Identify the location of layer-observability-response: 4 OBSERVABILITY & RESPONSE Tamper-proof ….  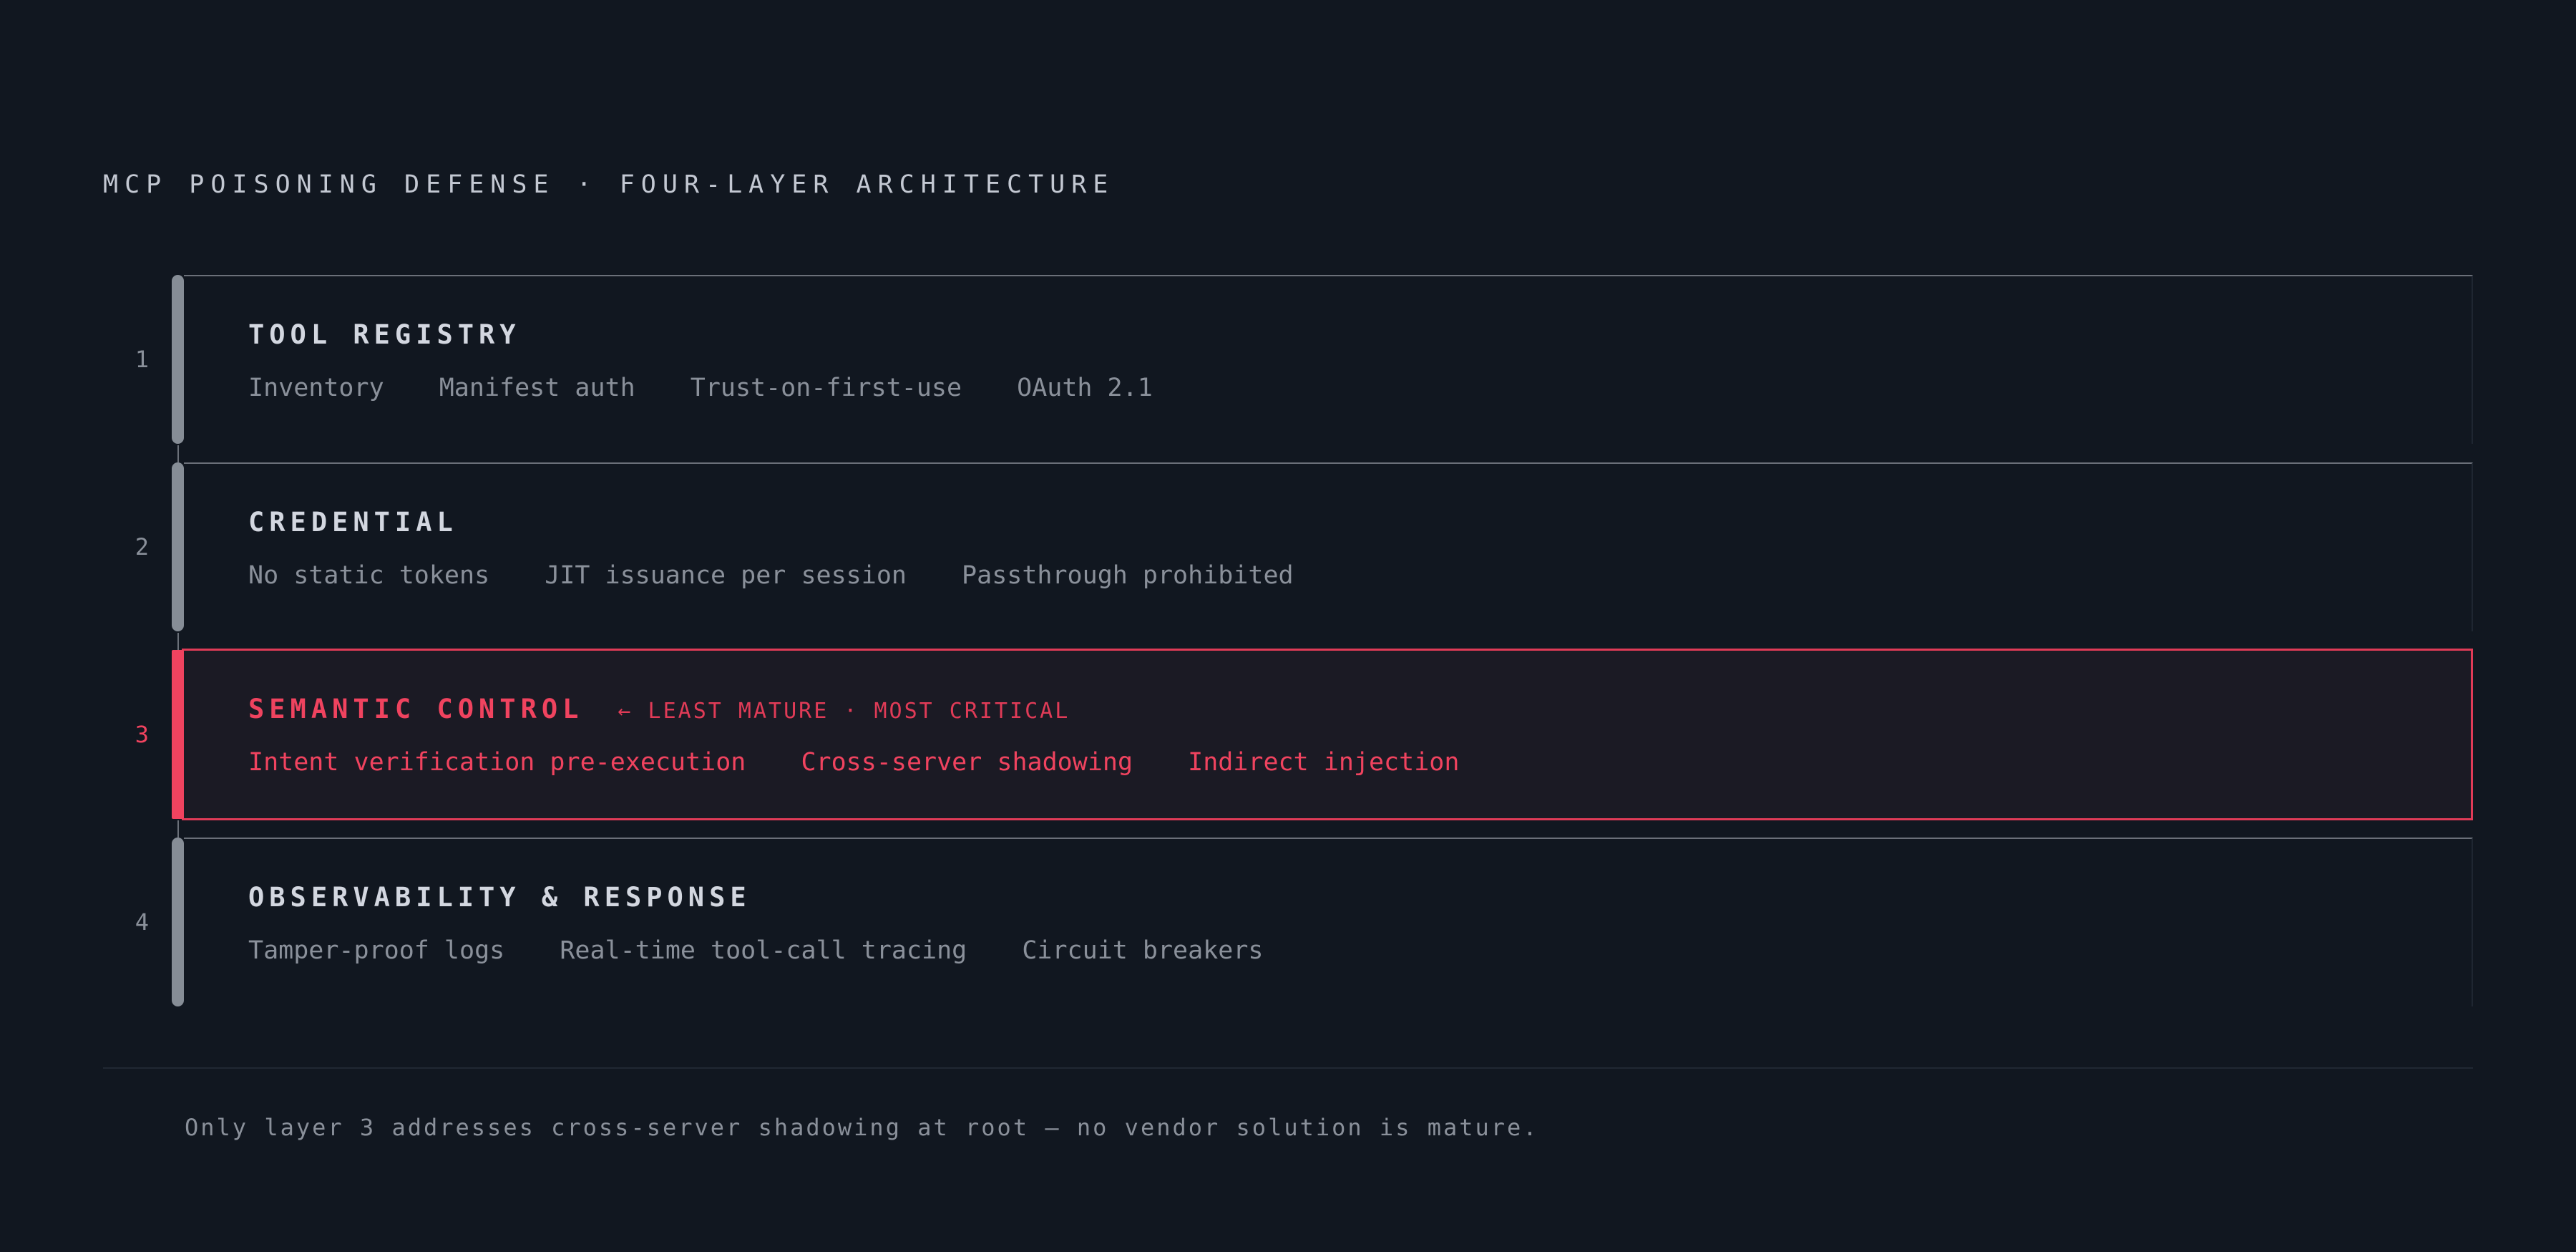
(1304, 922).